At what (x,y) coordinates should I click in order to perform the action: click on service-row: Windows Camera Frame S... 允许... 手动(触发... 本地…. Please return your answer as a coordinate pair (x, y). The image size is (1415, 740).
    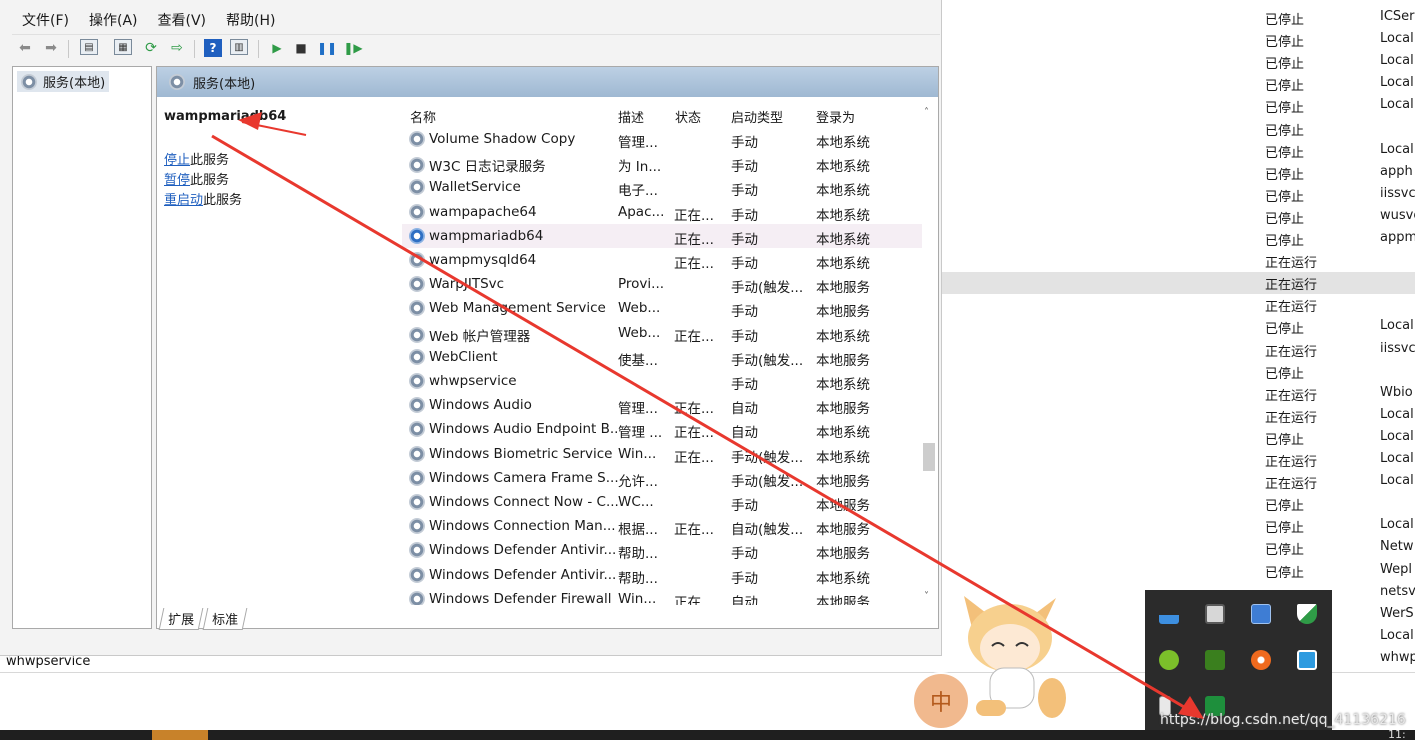
    Looking at the image, I should click on (662, 478).